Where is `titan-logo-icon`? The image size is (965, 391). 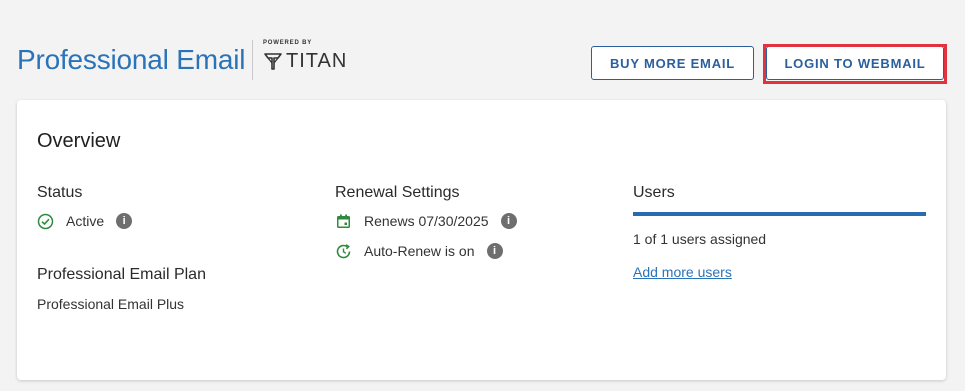 titan-logo-icon is located at coordinates (273, 61).